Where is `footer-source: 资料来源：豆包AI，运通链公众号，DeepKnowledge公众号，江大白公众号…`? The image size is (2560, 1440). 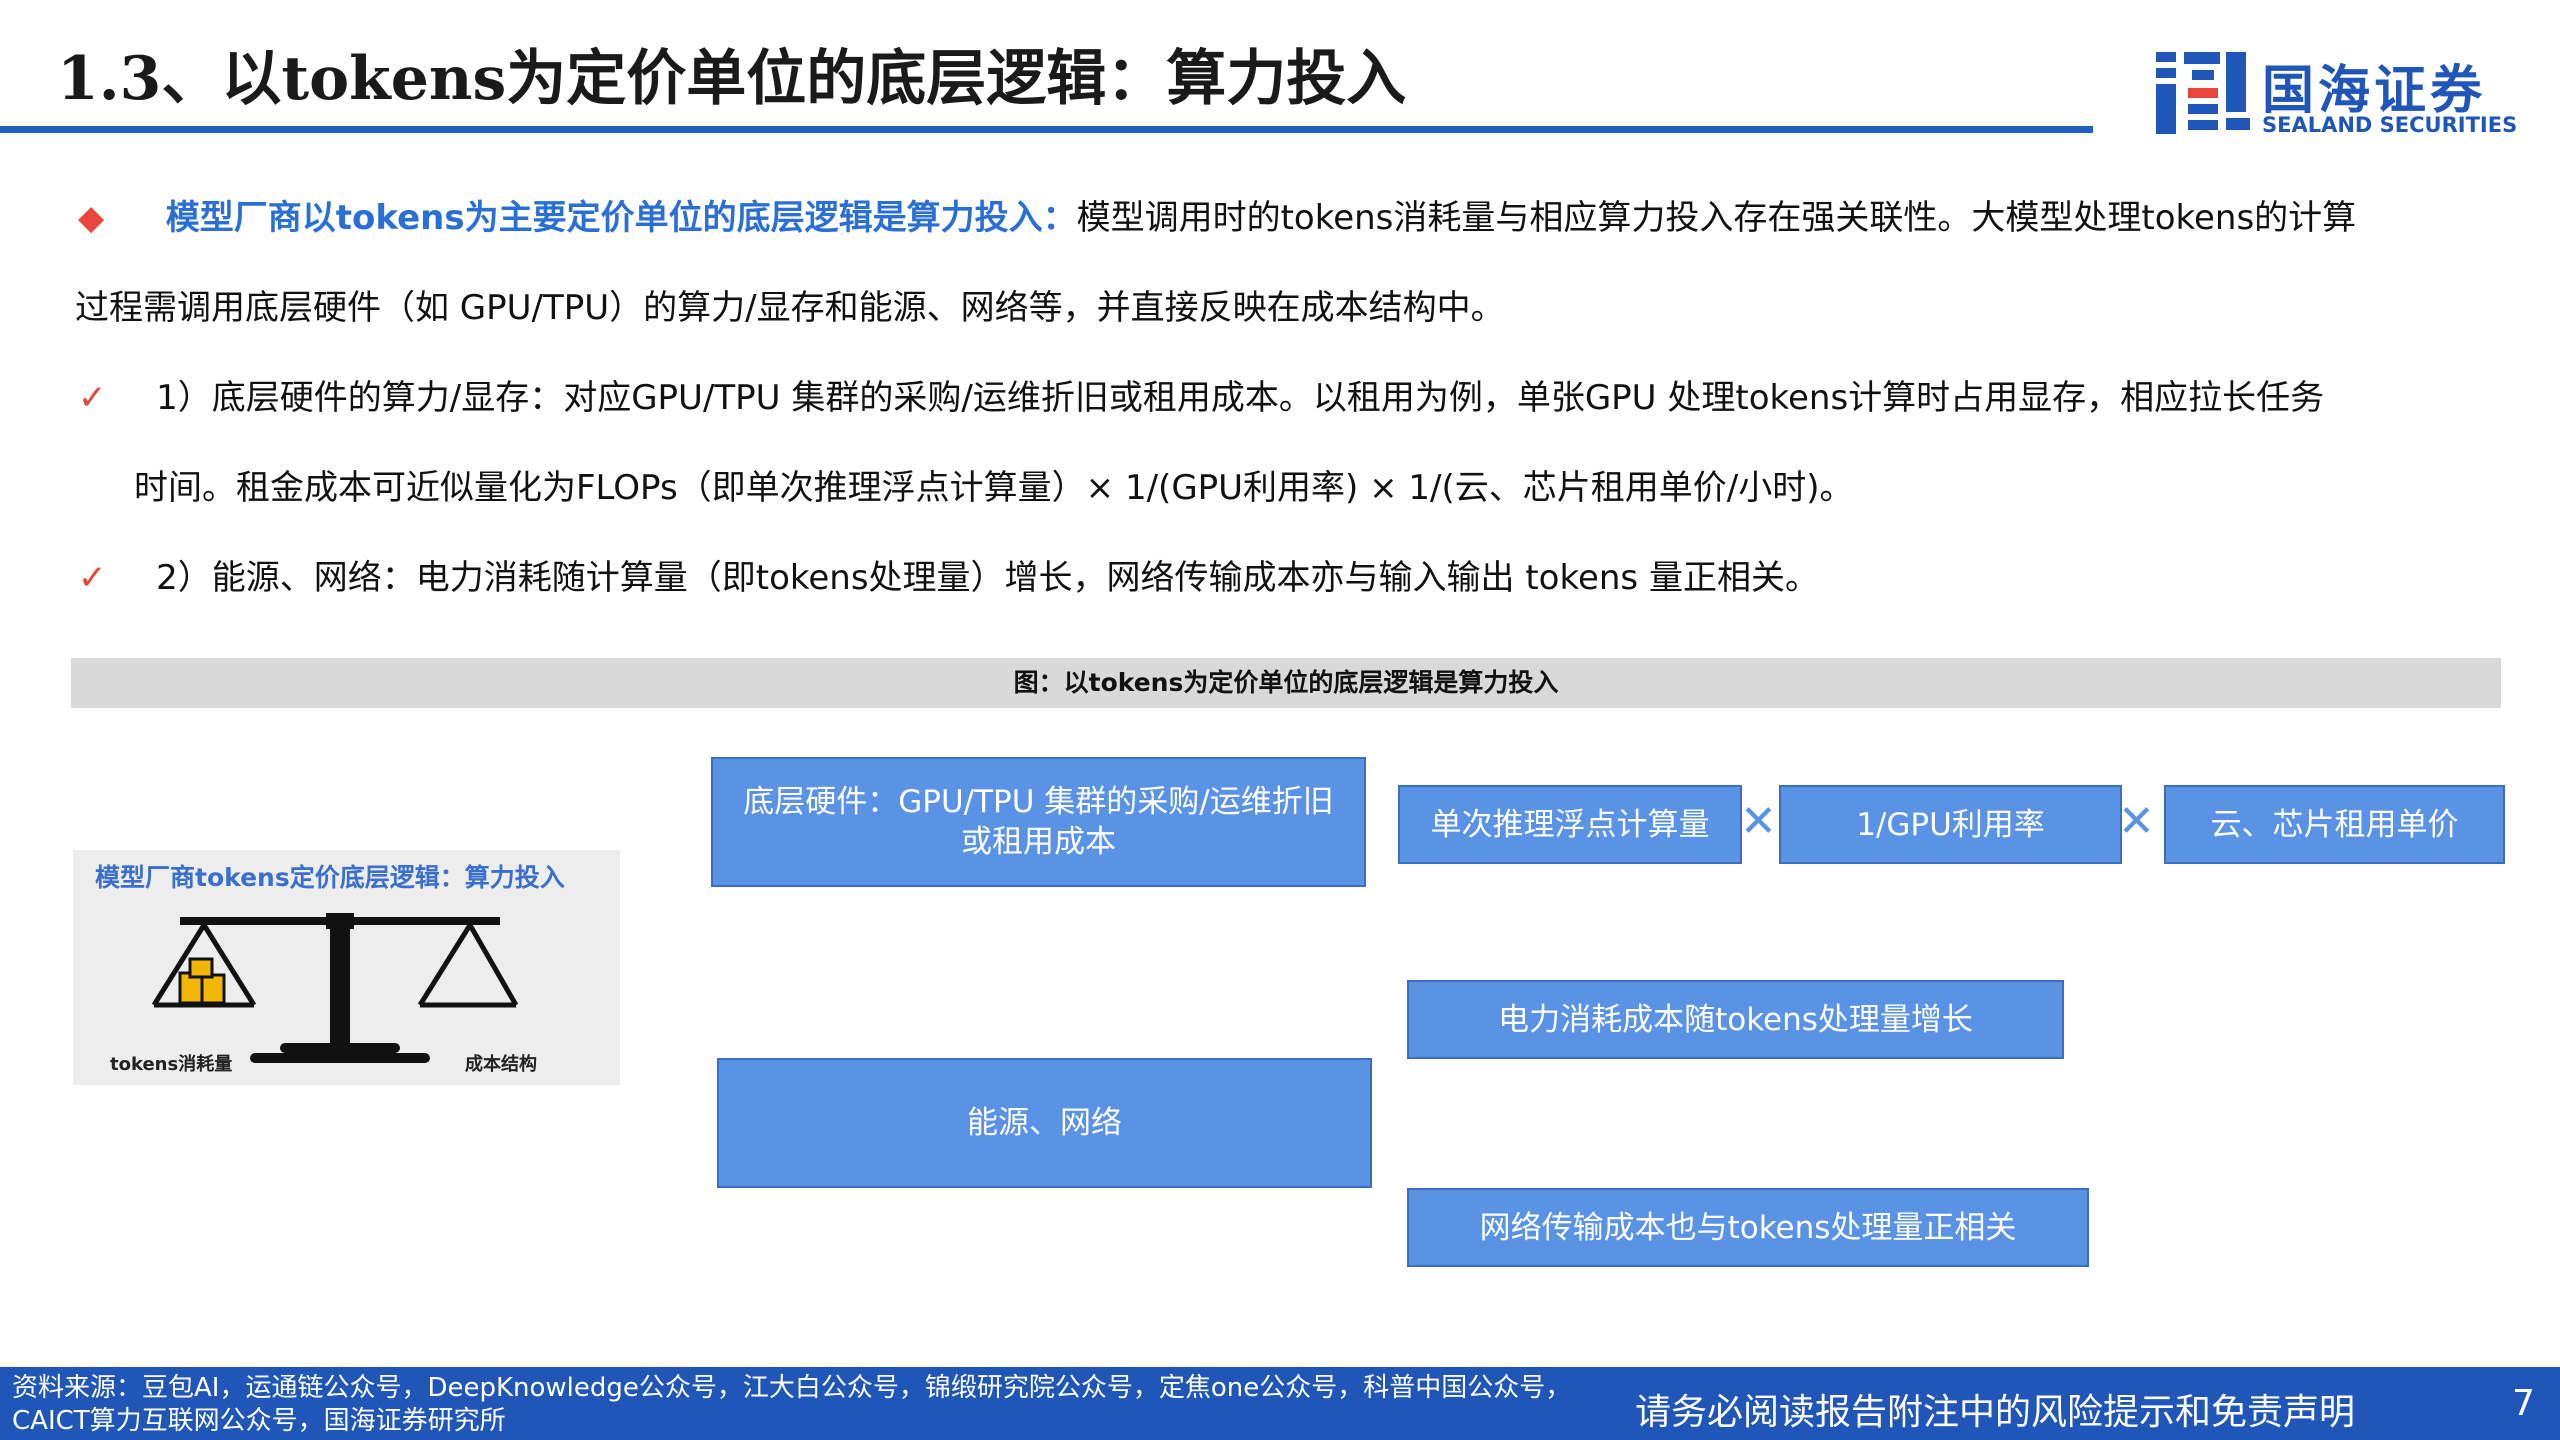 footer-source: 资料来源：豆包AI，运通链公众号，DeepKnowledge公众号，江大白公众号… is located at coordinates (791, 1405).